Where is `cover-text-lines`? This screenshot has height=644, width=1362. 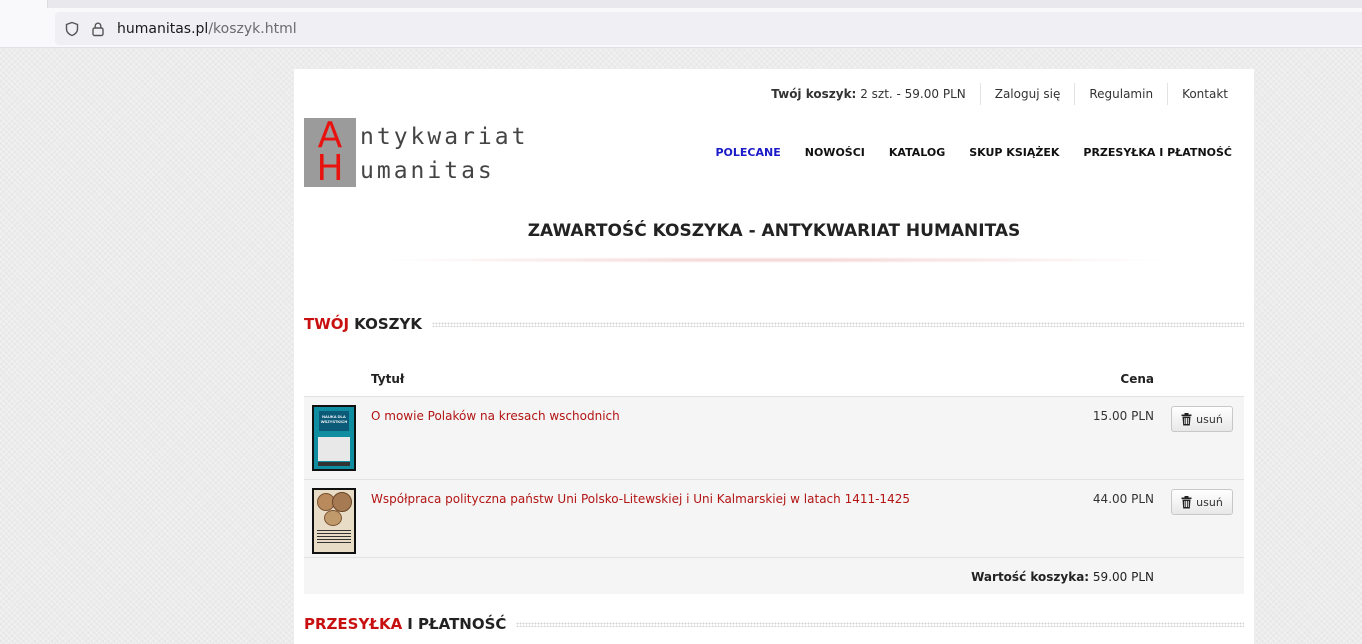
cover-text-lines is located at coordinates (334, 537).